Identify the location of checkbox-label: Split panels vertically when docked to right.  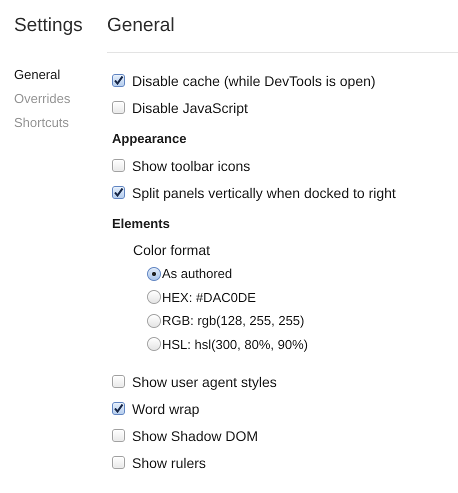
(264, 192).